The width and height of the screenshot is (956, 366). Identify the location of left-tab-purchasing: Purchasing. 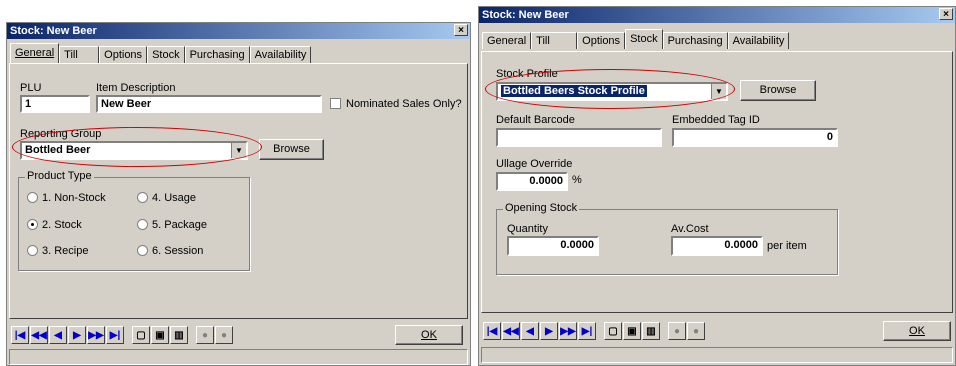
(217, 54).